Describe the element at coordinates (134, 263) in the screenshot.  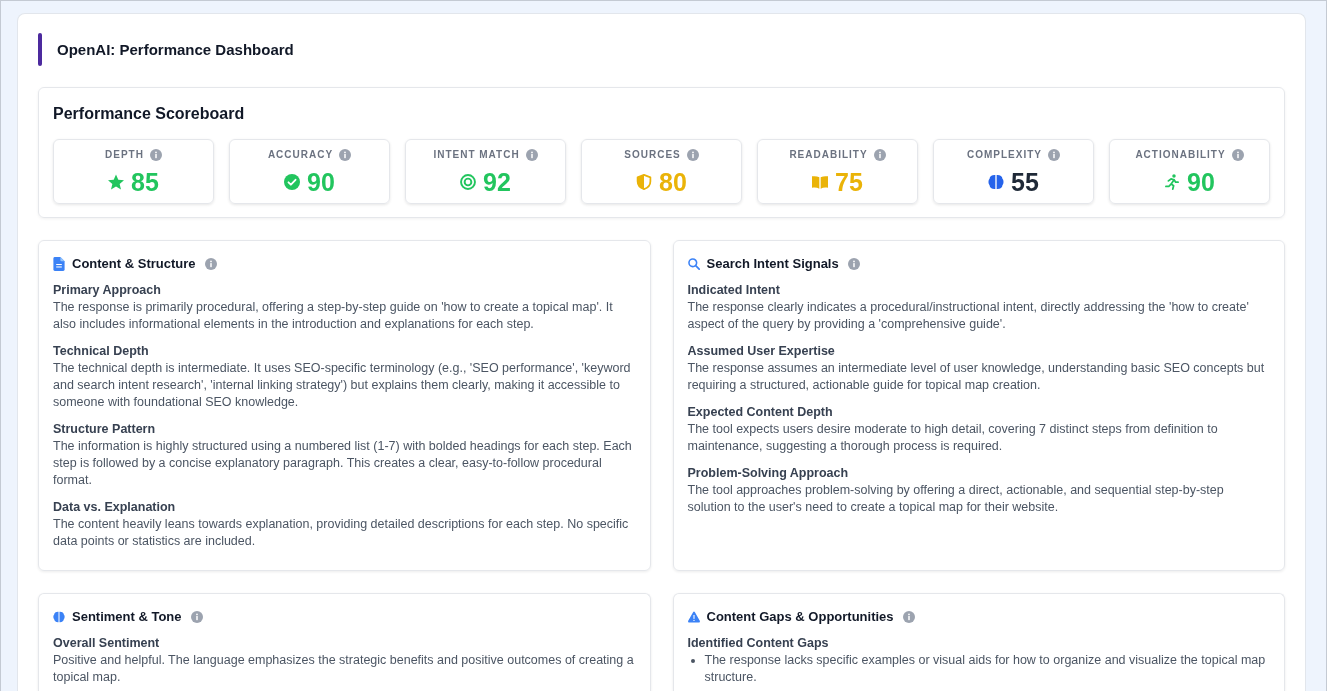
I see `panel-title: Content & Structure` at that location.